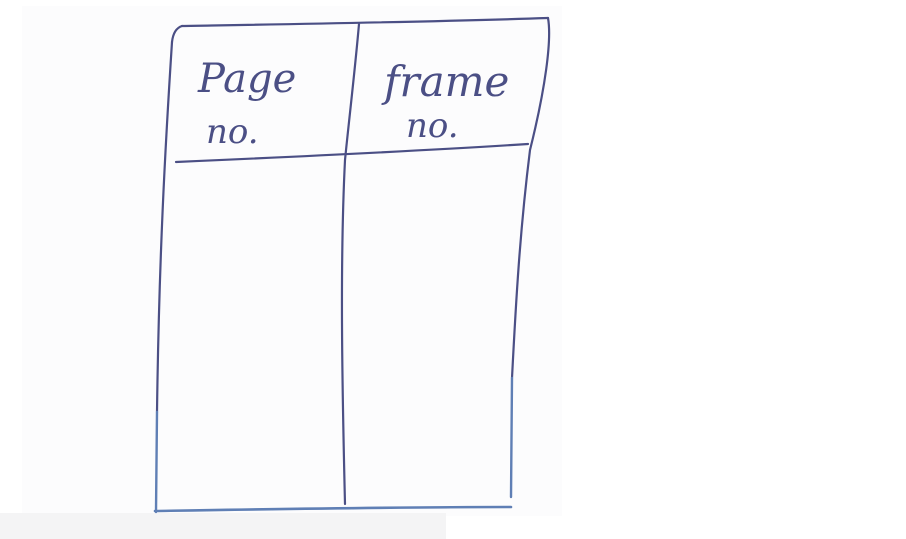  I want to click on table-right-border, so click(530, 198).